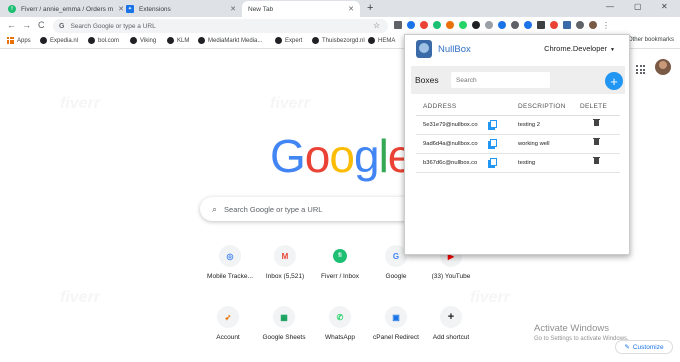 The image size is (680, 362). Describe the element at coordinates (366, 156) in the screenshot. I see `logo-letter: g` at that location.